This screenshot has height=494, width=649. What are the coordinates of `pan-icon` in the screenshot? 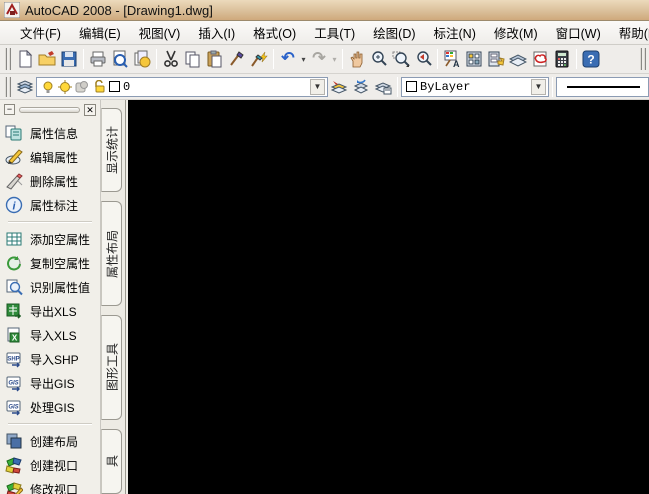 It's located at (357, 59).